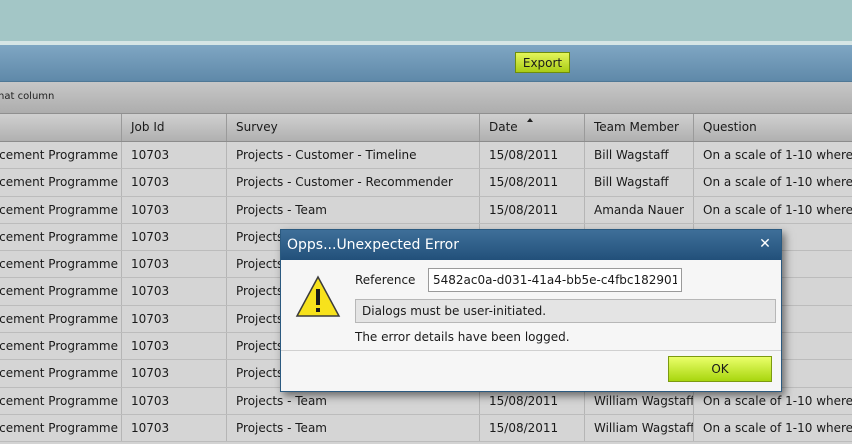  What do you see at coordinates (318, 296) in the screenshot?
I see `warning-icon` at bounding box center [318, 296].